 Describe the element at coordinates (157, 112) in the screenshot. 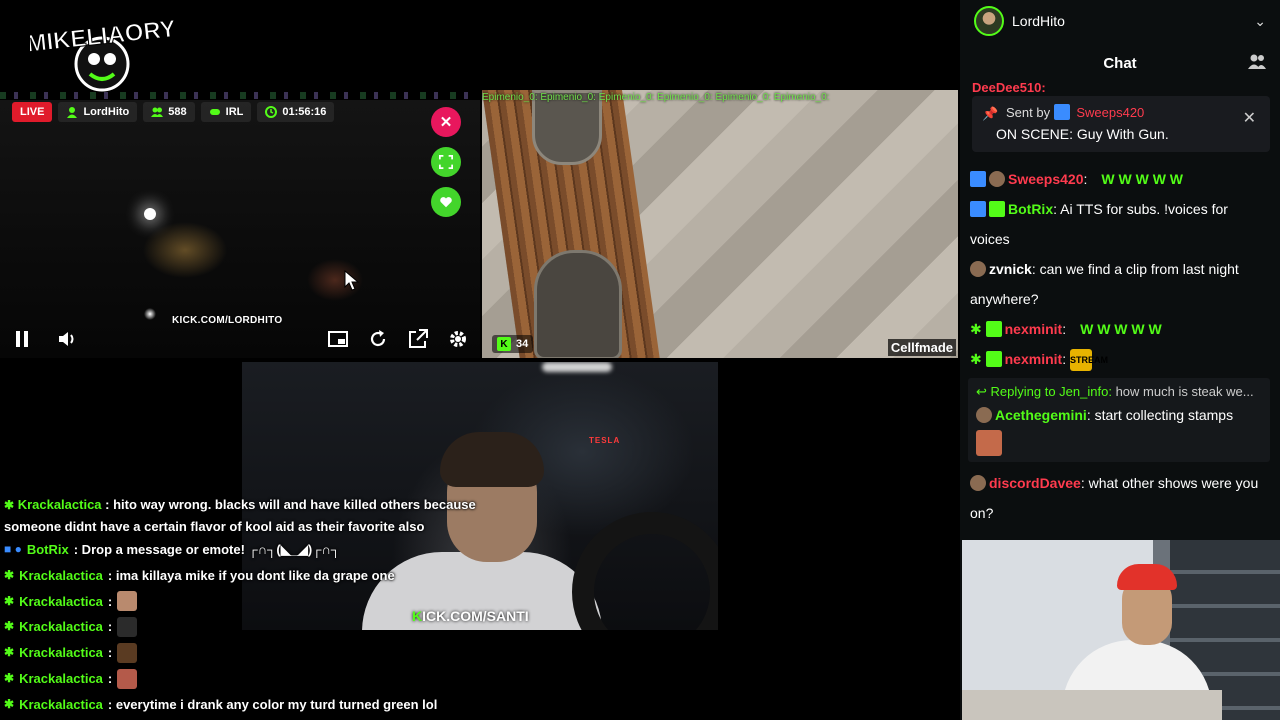

I see `viewers-icon` at that location.